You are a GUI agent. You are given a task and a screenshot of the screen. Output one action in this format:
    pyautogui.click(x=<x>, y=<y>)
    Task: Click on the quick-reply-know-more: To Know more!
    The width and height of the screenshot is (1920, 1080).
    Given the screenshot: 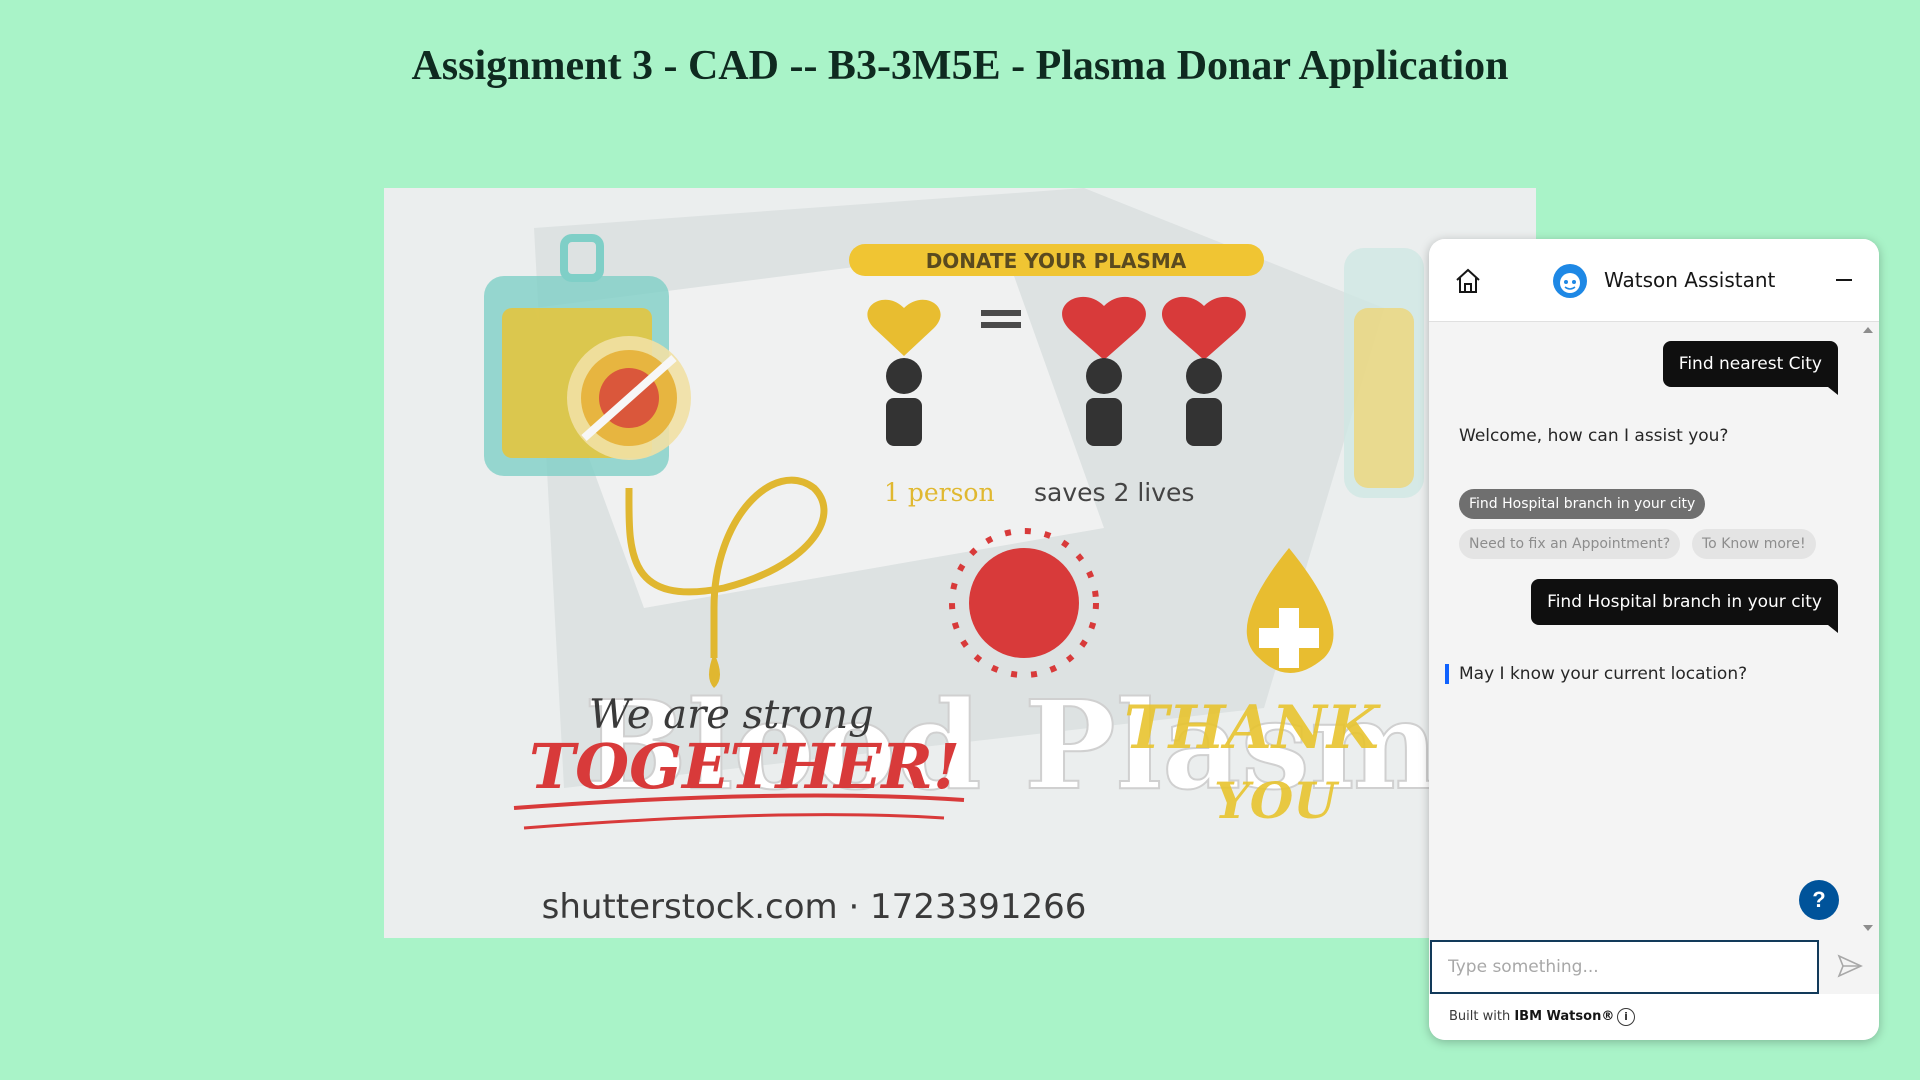 What is the action you would take?
    pyautogui.click(x=1754, y=544)
    